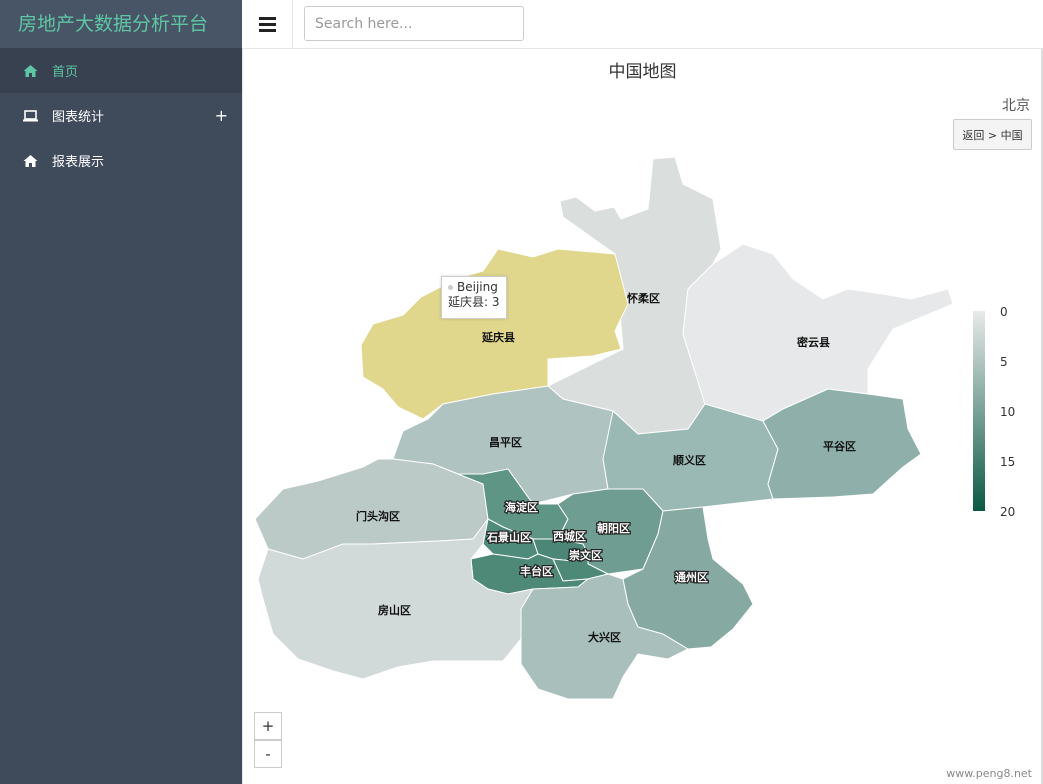 This screenshot has width=1043, height=784. Describe the element at coordinates (613, 528) in the screenshot. I see `label-chaoyang: 朝阳区` at that location.